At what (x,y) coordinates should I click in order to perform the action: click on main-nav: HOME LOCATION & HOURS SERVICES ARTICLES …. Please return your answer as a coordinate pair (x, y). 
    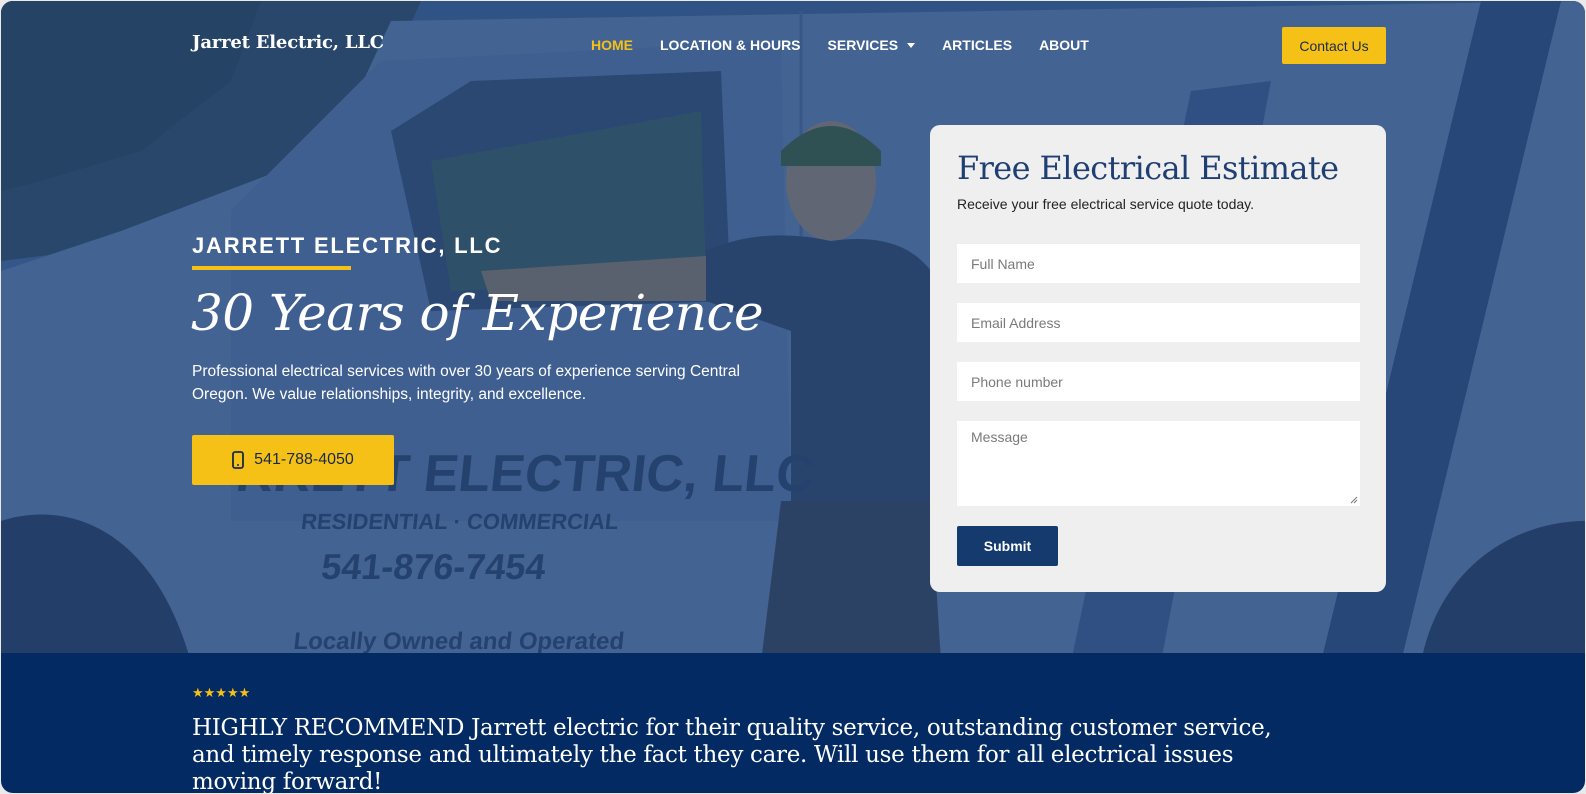
    Looking at the image, I should click on (853, 45).